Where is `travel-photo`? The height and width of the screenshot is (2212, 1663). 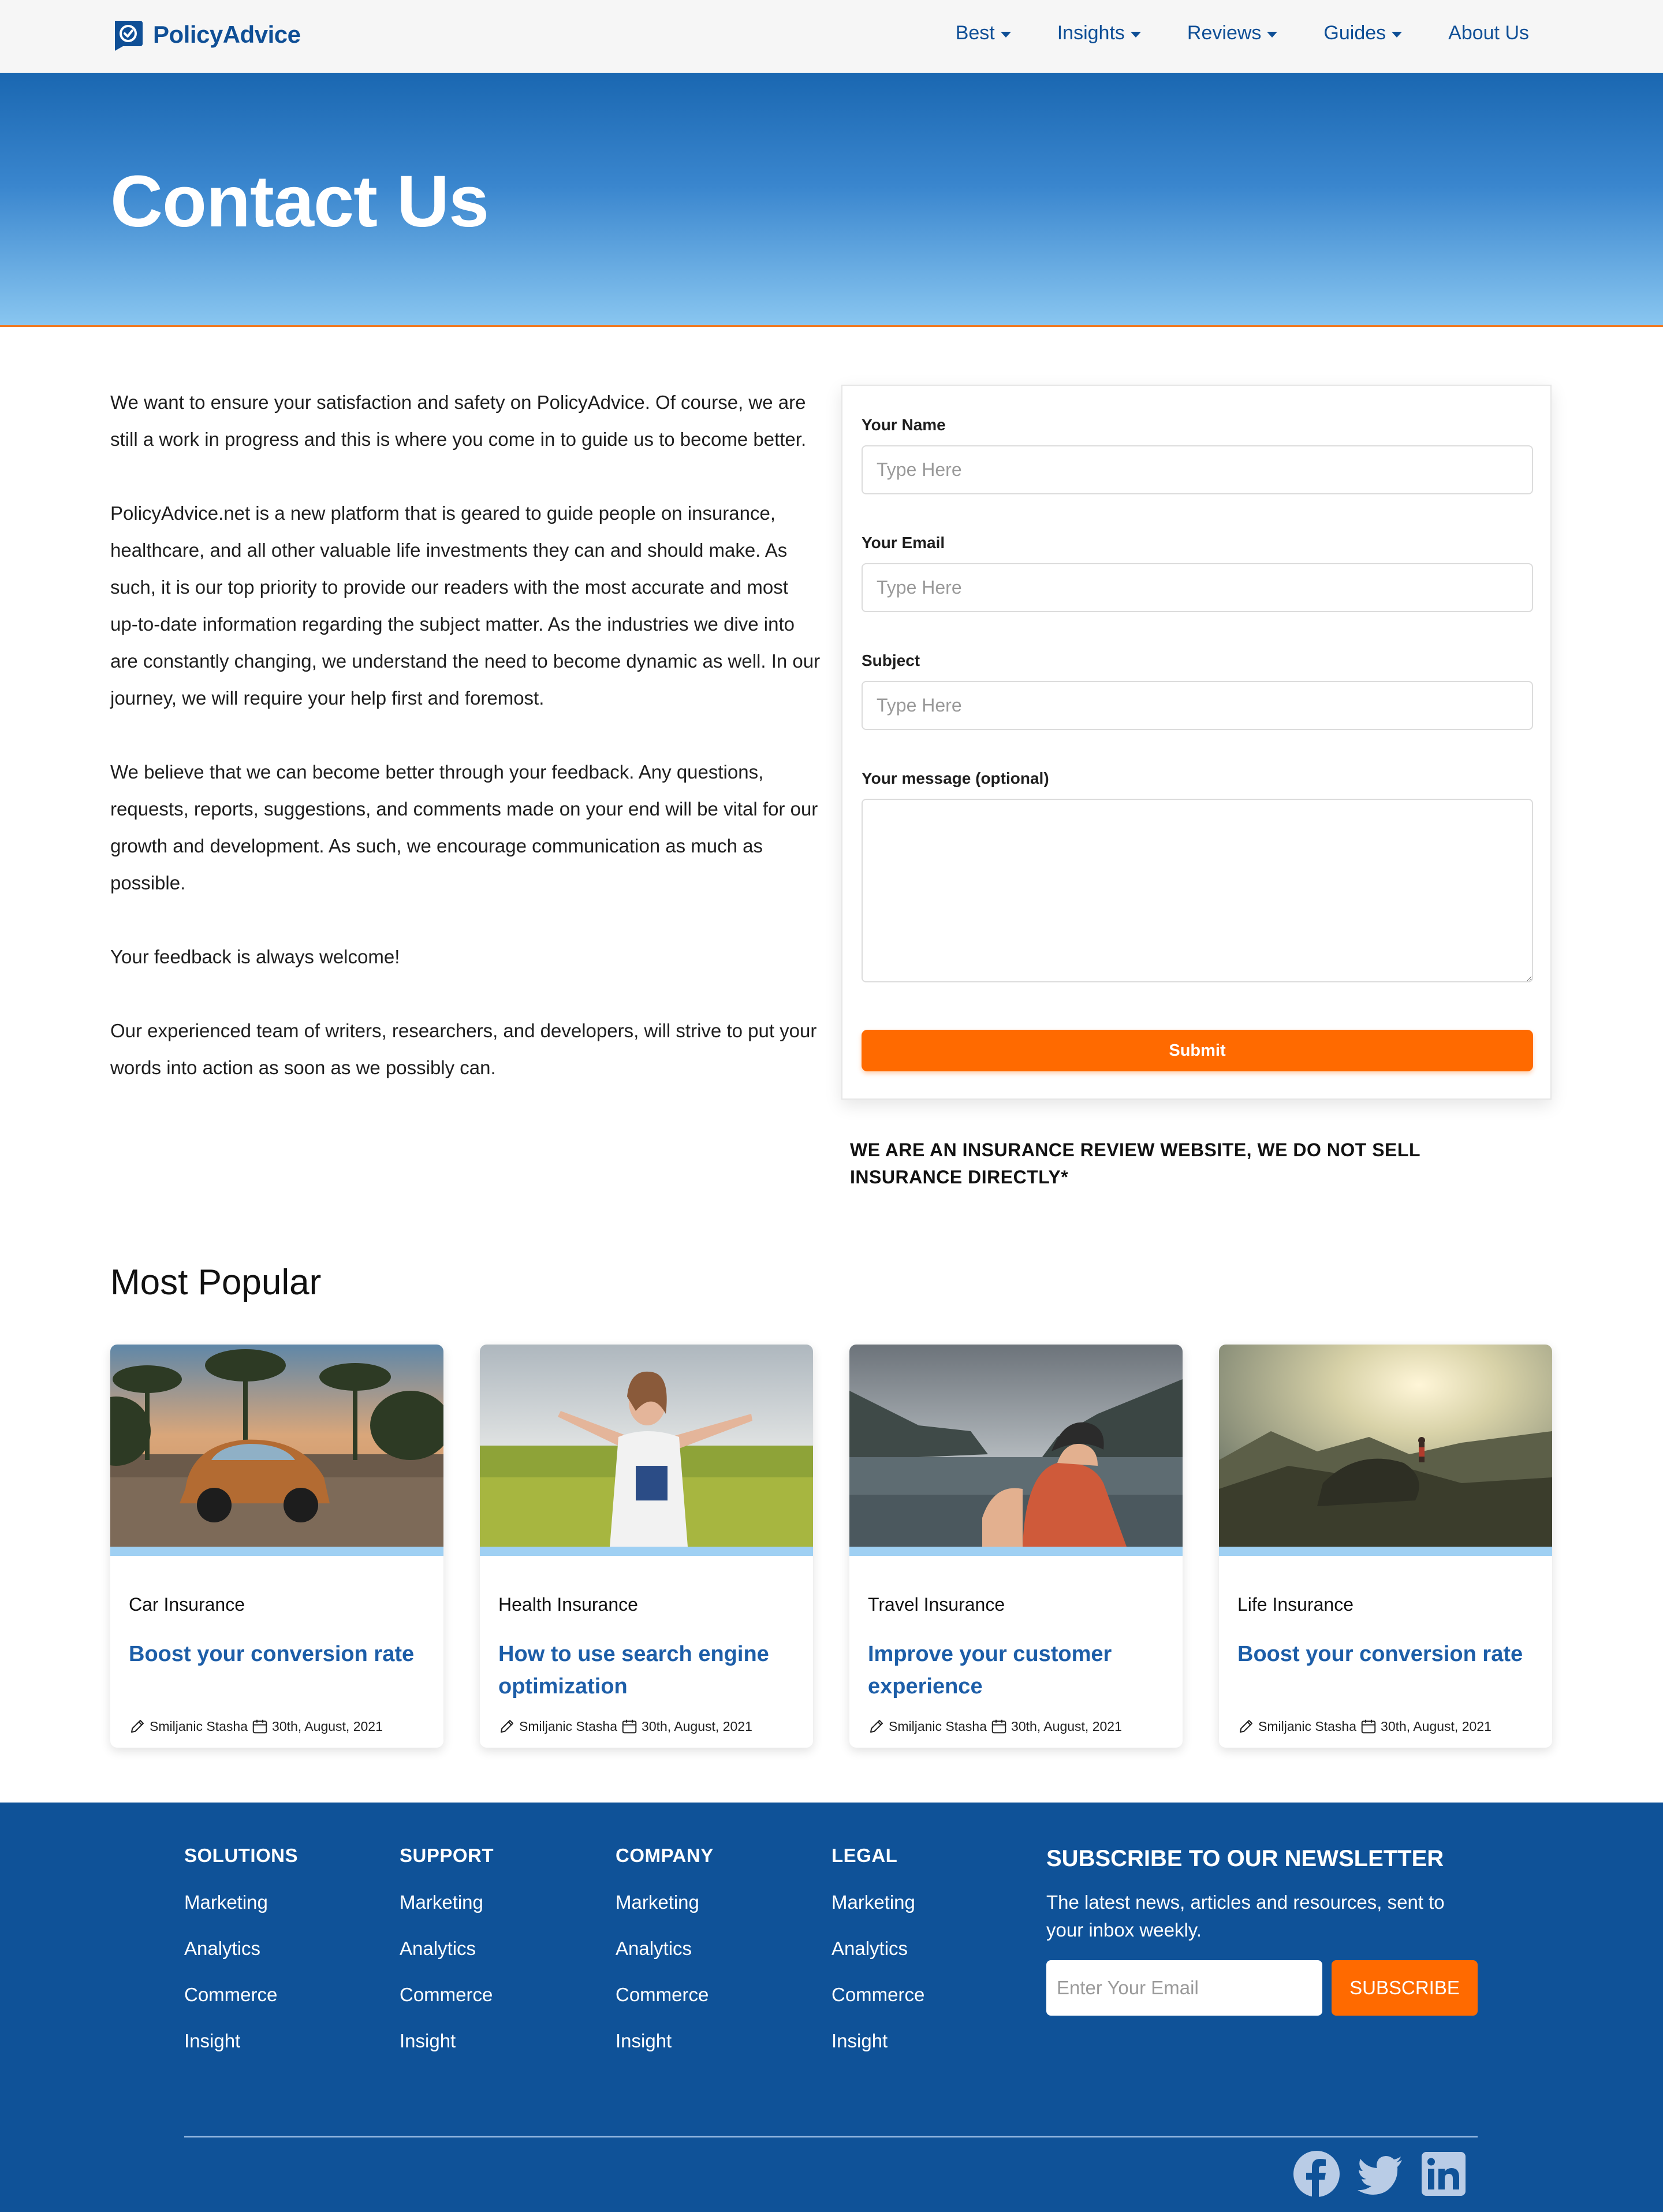 travel-photo is located at coordinates (1016, 1446).